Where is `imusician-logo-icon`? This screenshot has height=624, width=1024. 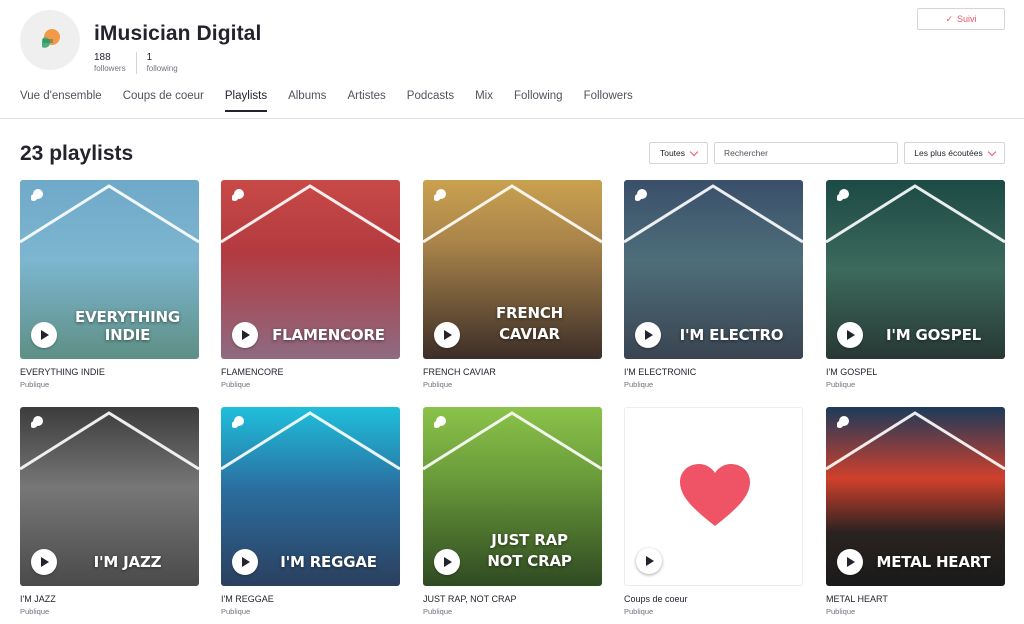
imusician-logo-icon is located at coordinates (51, 38).